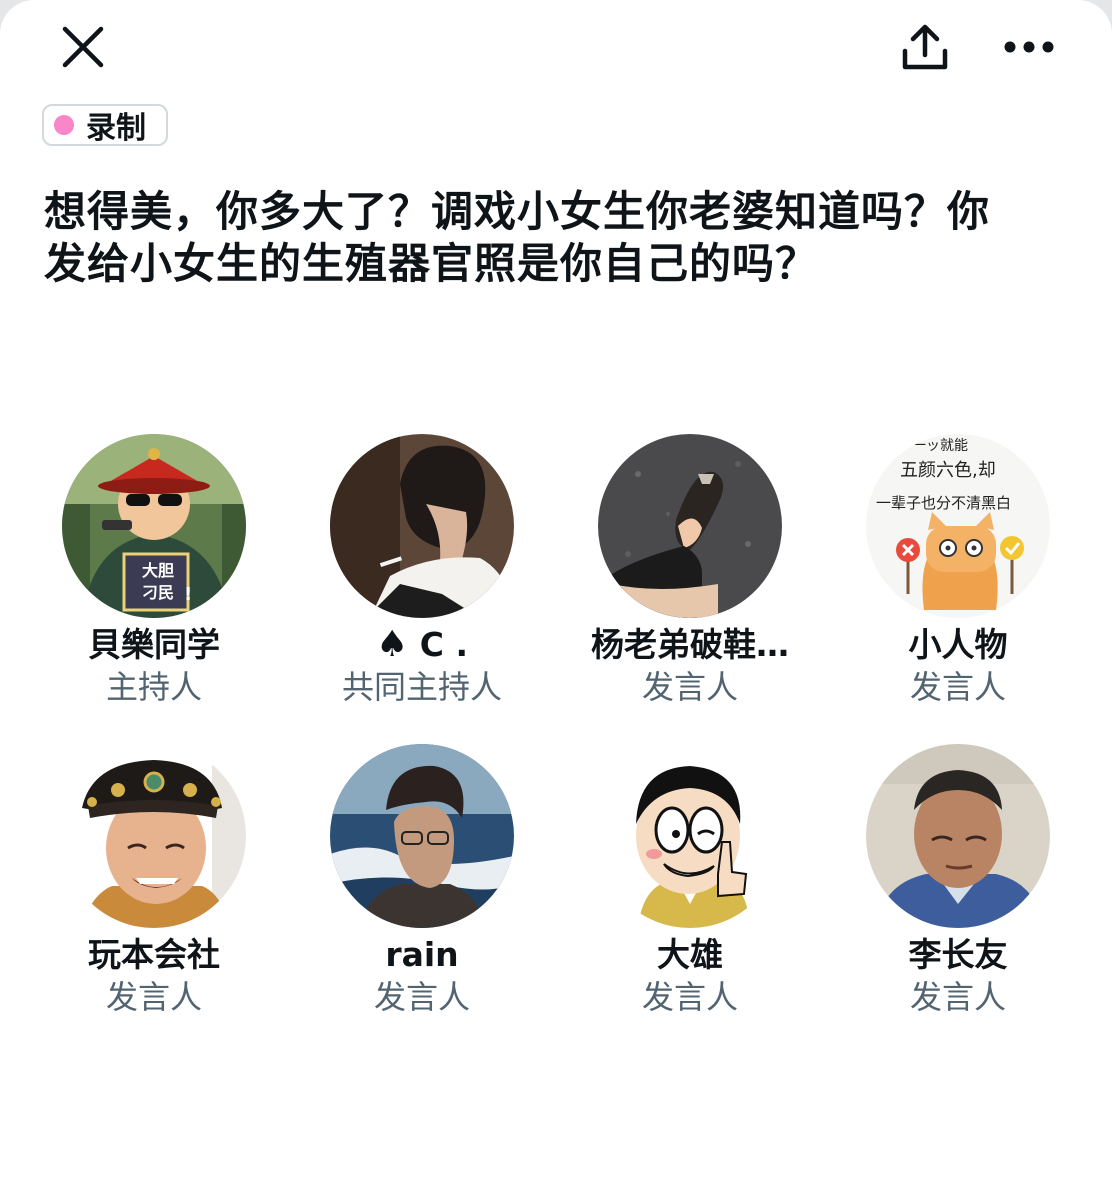  What do you see at coordinates (958, 526) in the screenshot?
I see `avatar: 一ッ就能 五颜六色,却 一辈子也分不清黑白` at bounding box center [958, 526].